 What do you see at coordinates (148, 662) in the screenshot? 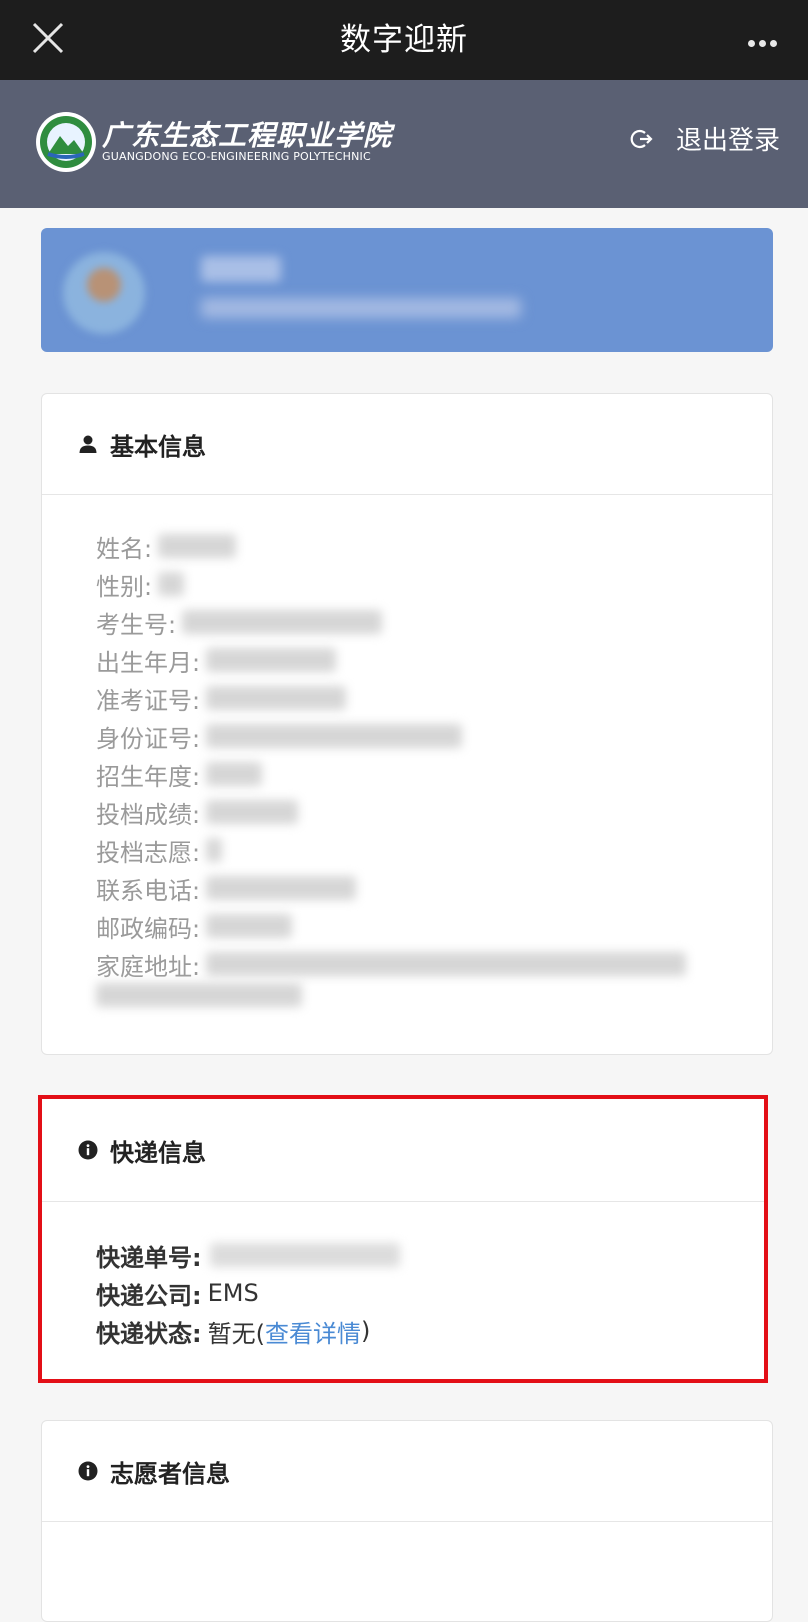
I see `field-label: 出生年月:` at bounding box center [148, 662].